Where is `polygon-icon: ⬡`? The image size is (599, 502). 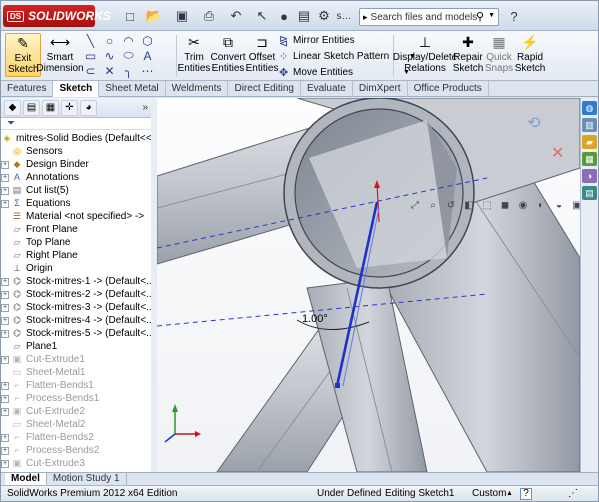
polygon-icon: ⬡ is located at coordinates (147, 41).